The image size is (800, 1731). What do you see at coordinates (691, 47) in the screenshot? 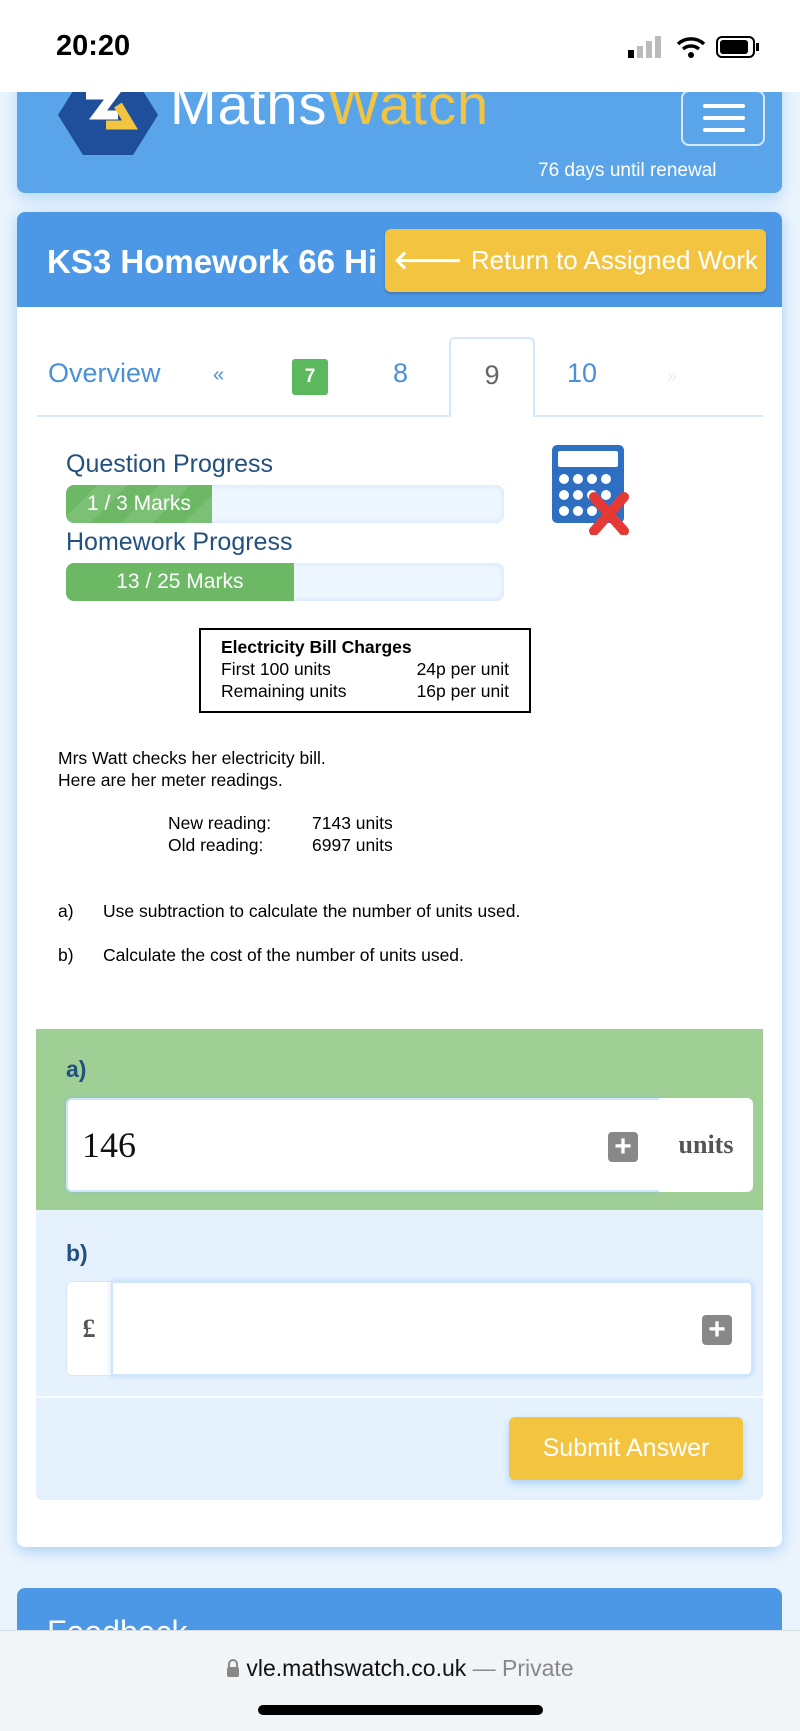
I see `wifi-icon` at bounding box center [691, 47].